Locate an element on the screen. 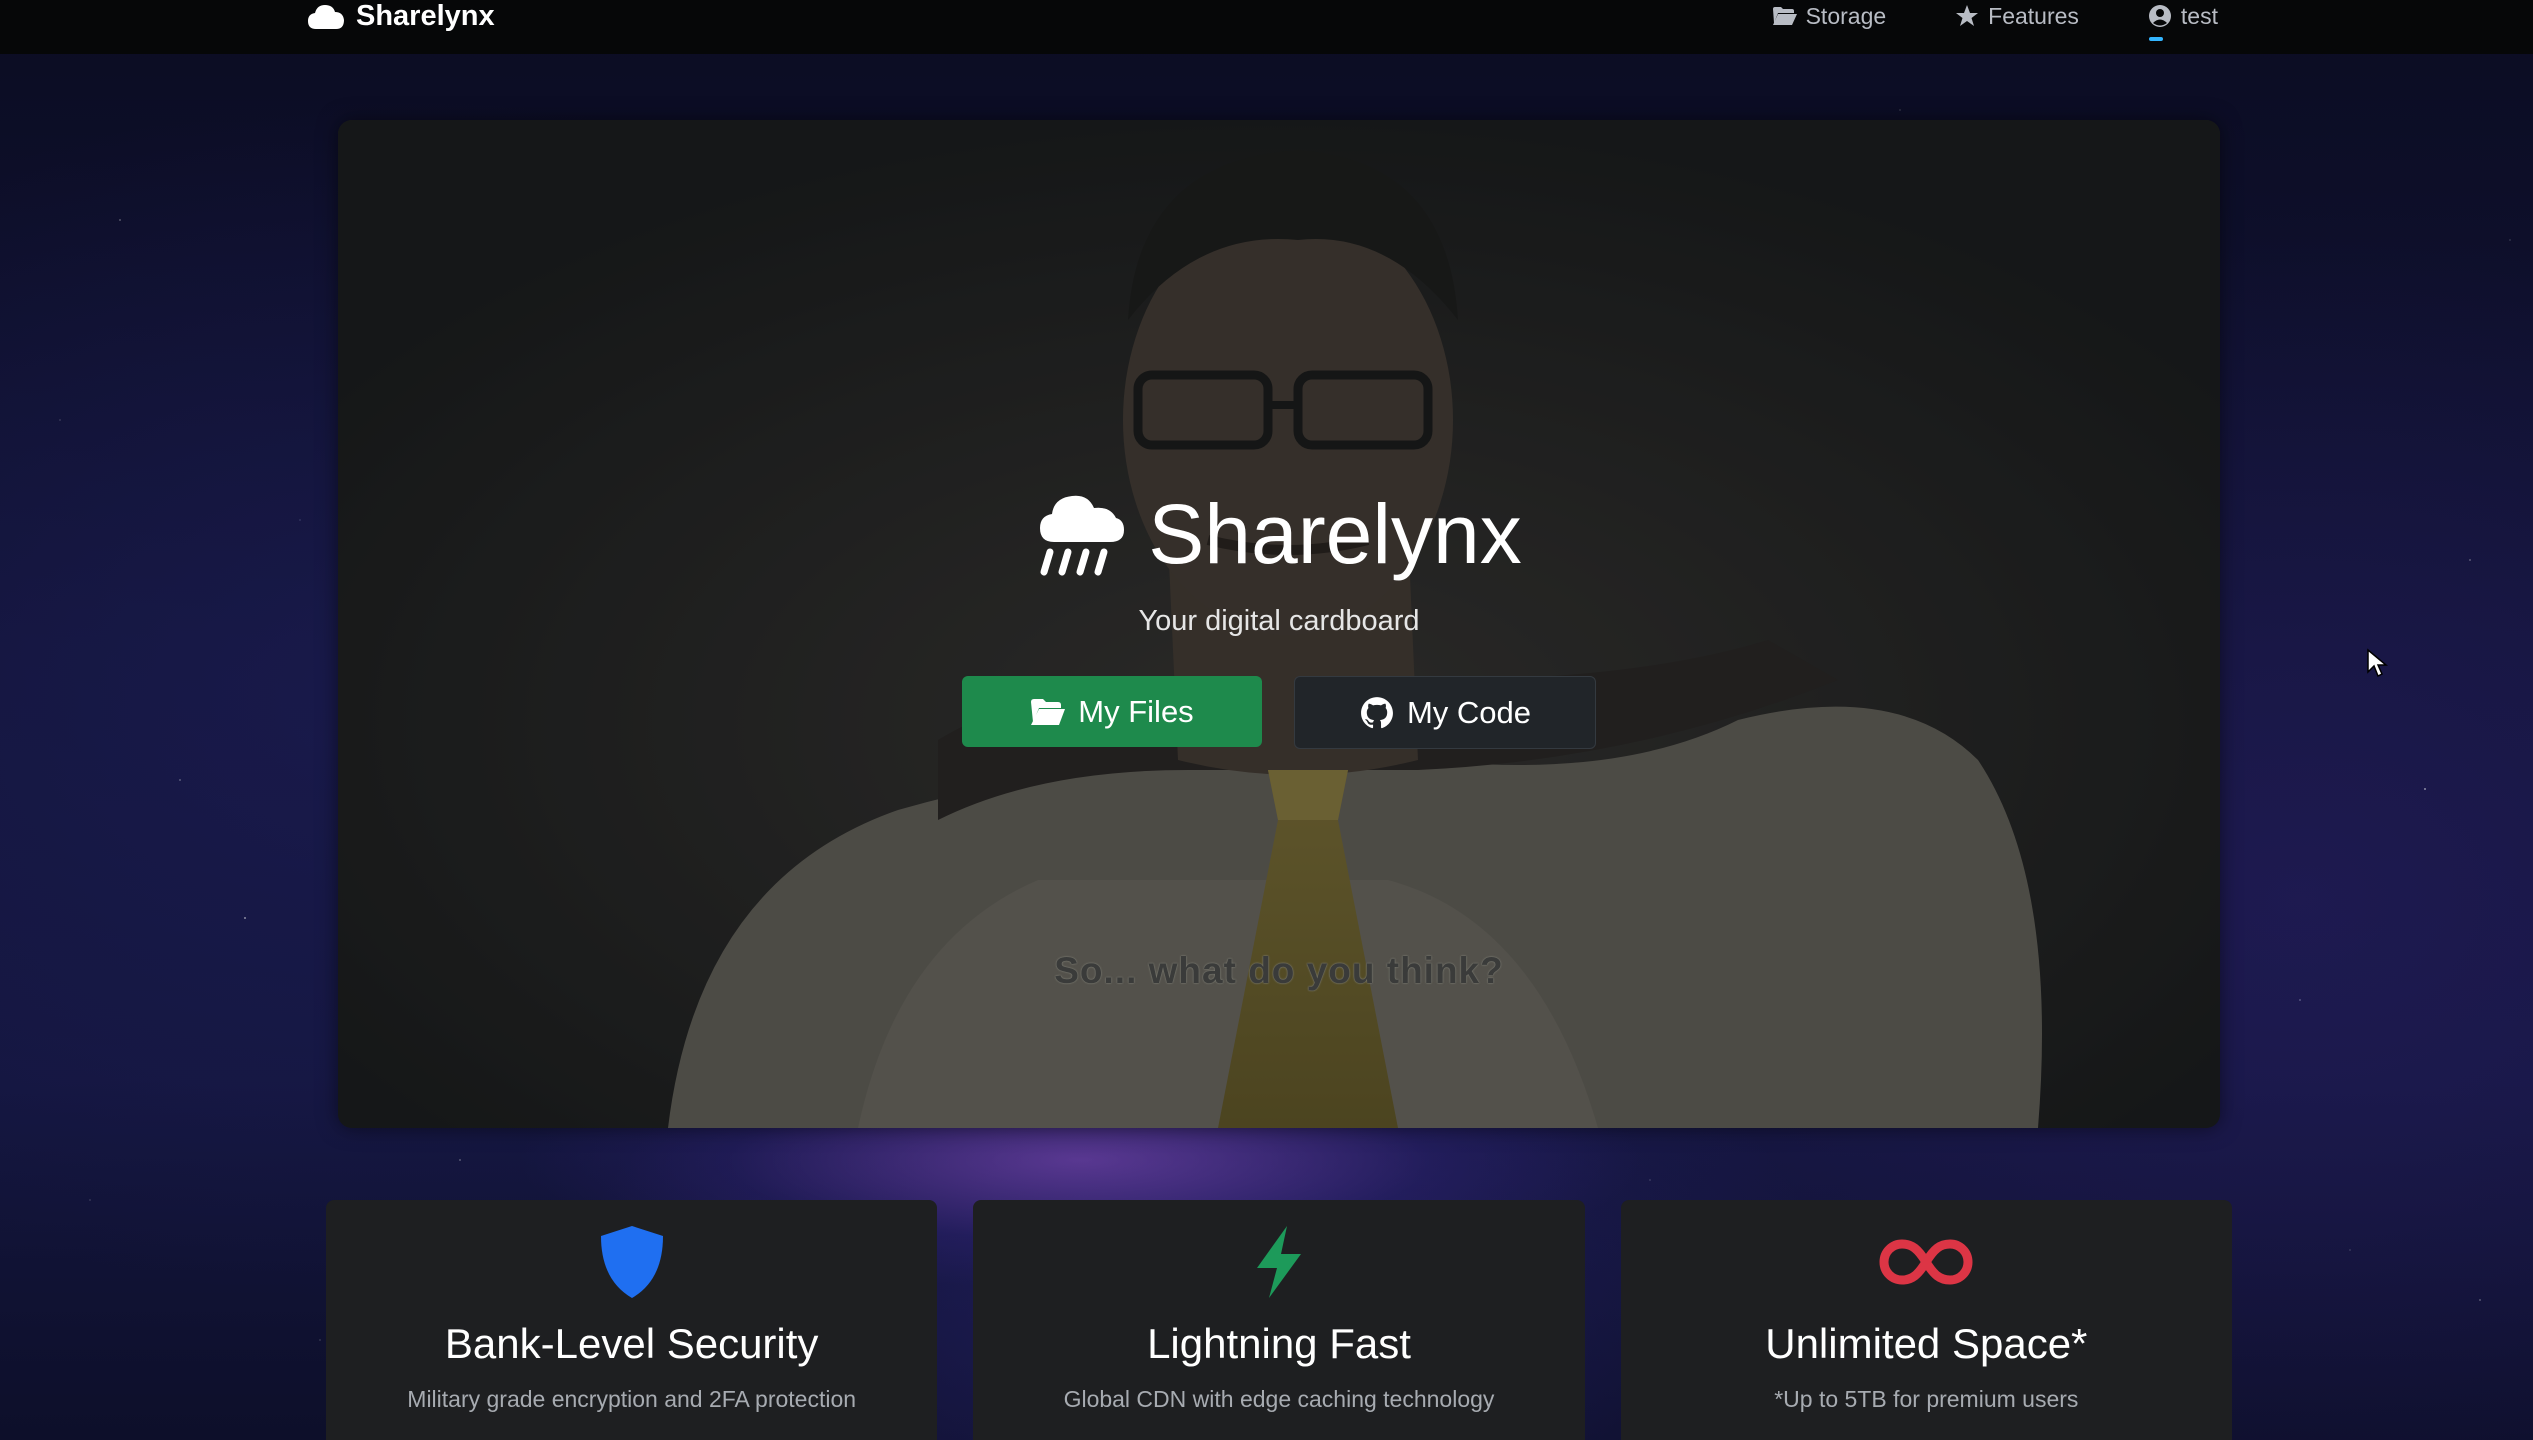 This screenshot has height=1440, width=2533. nav-links: Storage Features test is located at coordinates (1995, 20).